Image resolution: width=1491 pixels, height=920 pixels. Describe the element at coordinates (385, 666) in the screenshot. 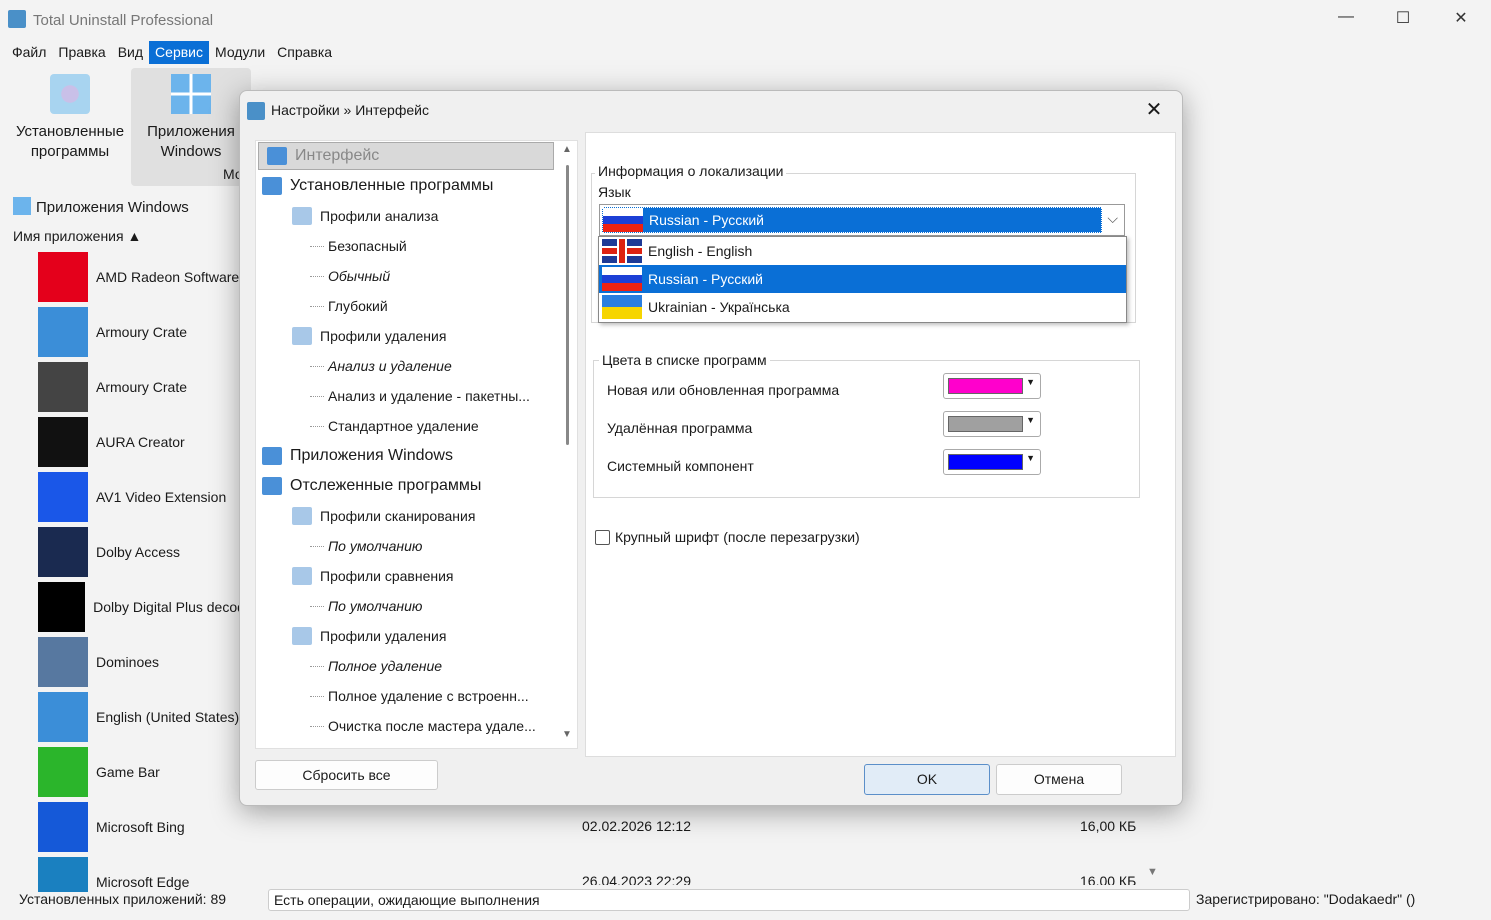

I see `tree-item-label: Полное удаление` at that location.